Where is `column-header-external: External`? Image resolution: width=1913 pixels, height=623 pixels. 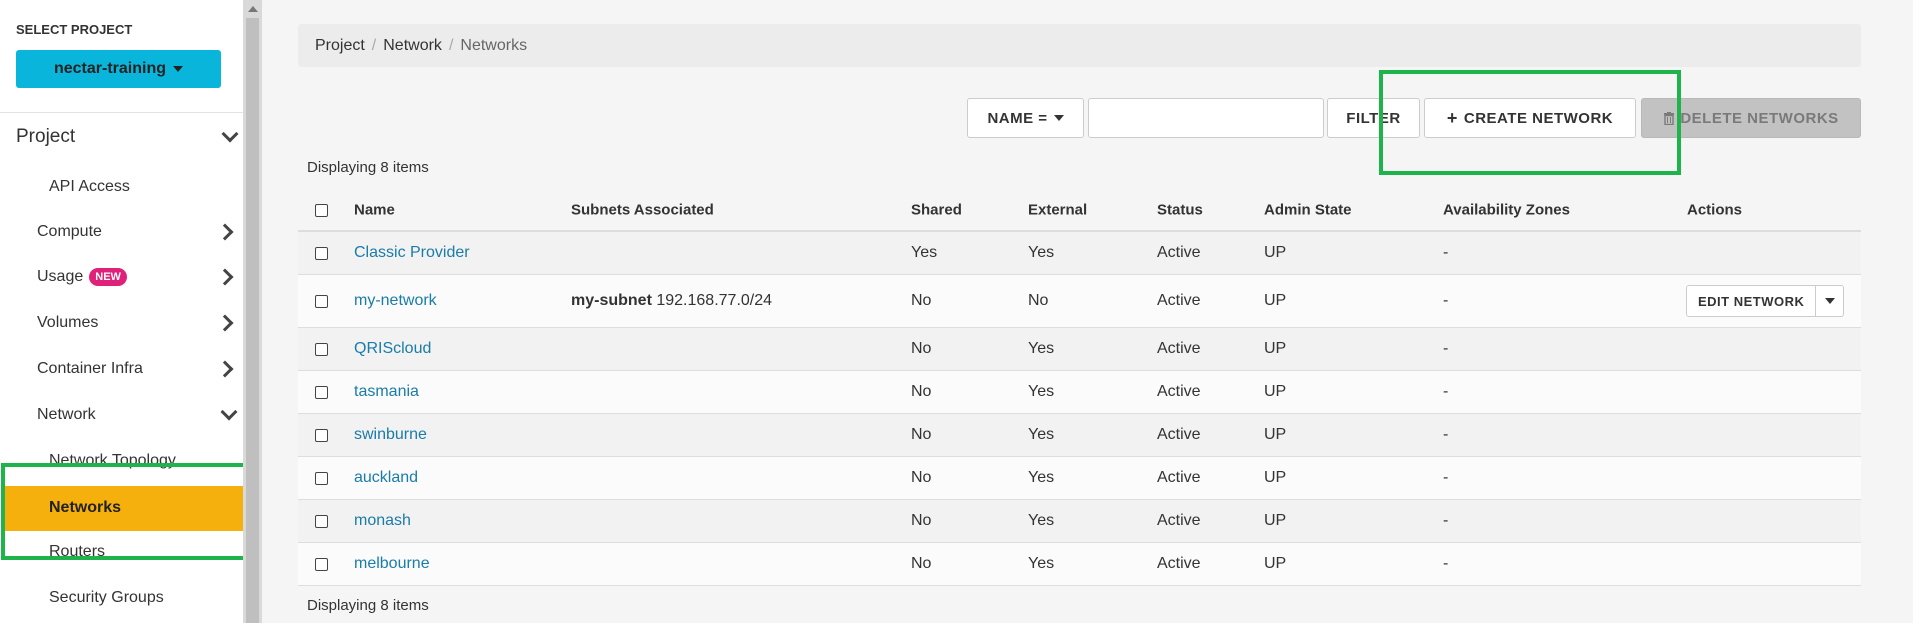 column-header-external: External is located at coordinates (1057, 210).